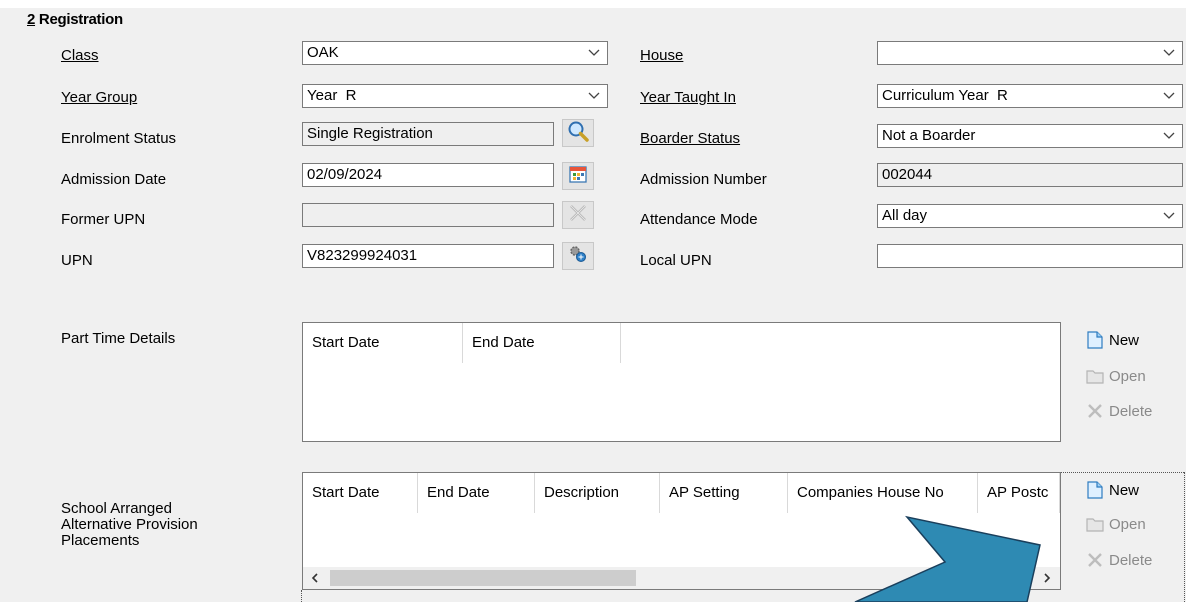 This screenshot has height=602, width=1186. I want to click on arrow-shape, so click(947, 558).